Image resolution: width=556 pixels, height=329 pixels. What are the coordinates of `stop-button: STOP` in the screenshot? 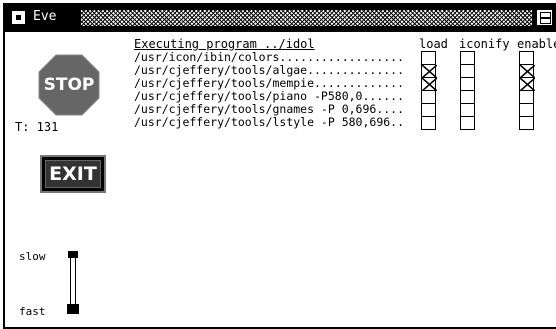 It's located at (69, 85).